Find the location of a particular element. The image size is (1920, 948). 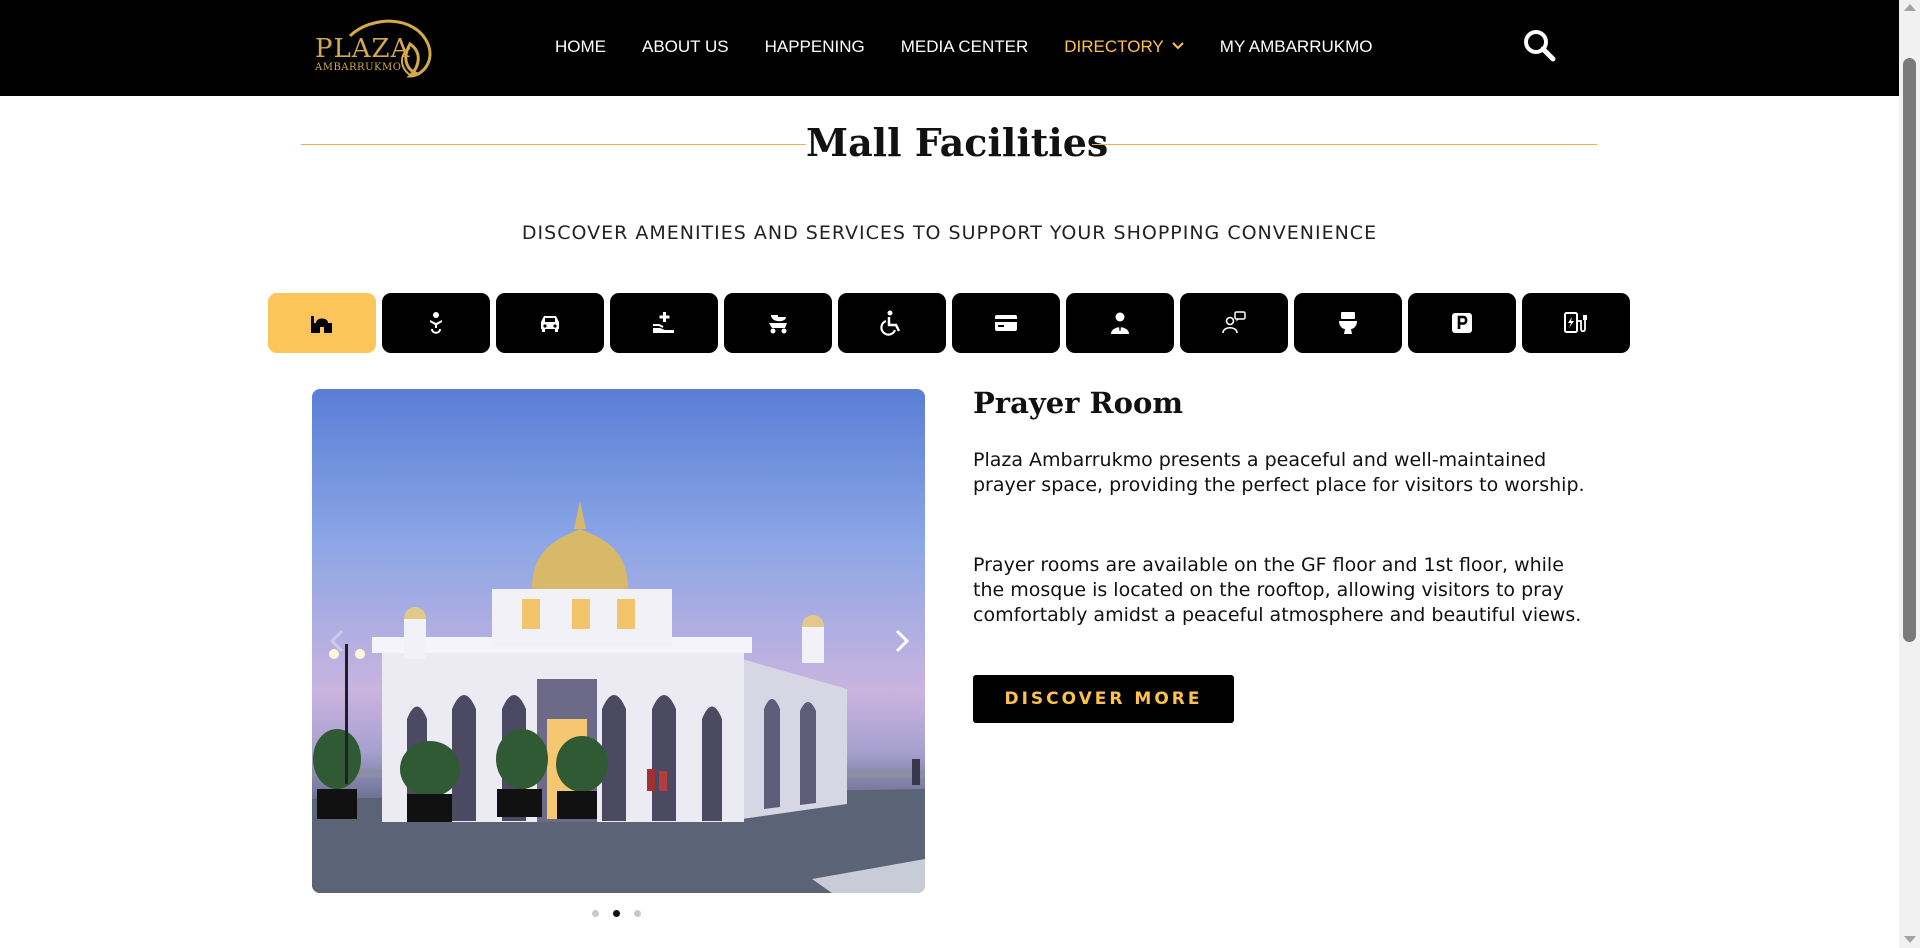

tab-ev-charging is located at coordinates (1576, 323).